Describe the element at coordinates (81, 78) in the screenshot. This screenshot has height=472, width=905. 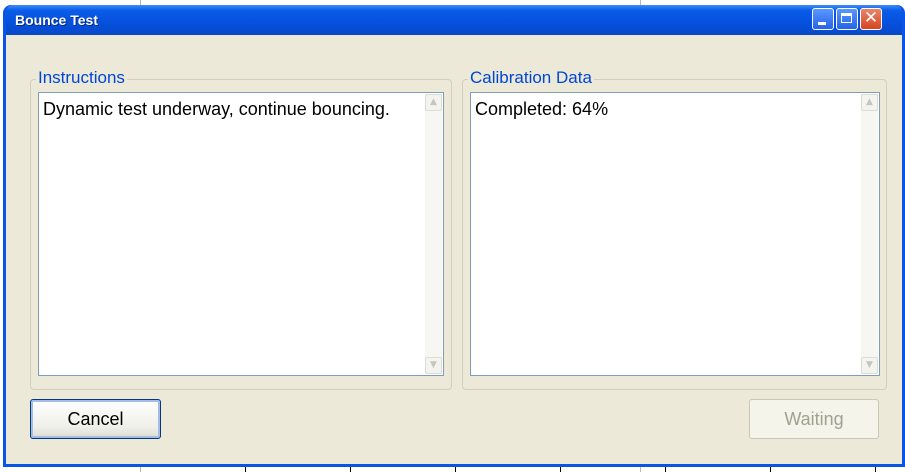
I see `instructions-label: Instructions` at that location.